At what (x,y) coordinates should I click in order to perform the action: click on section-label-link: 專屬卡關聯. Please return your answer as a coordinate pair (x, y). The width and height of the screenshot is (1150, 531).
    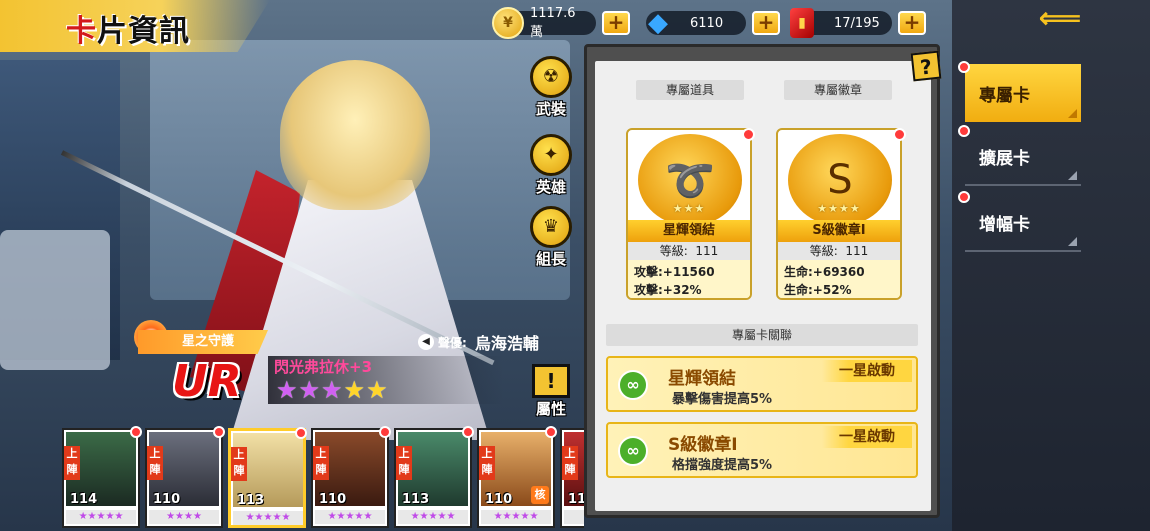
    Looking at the image, I should click on (762, 335).